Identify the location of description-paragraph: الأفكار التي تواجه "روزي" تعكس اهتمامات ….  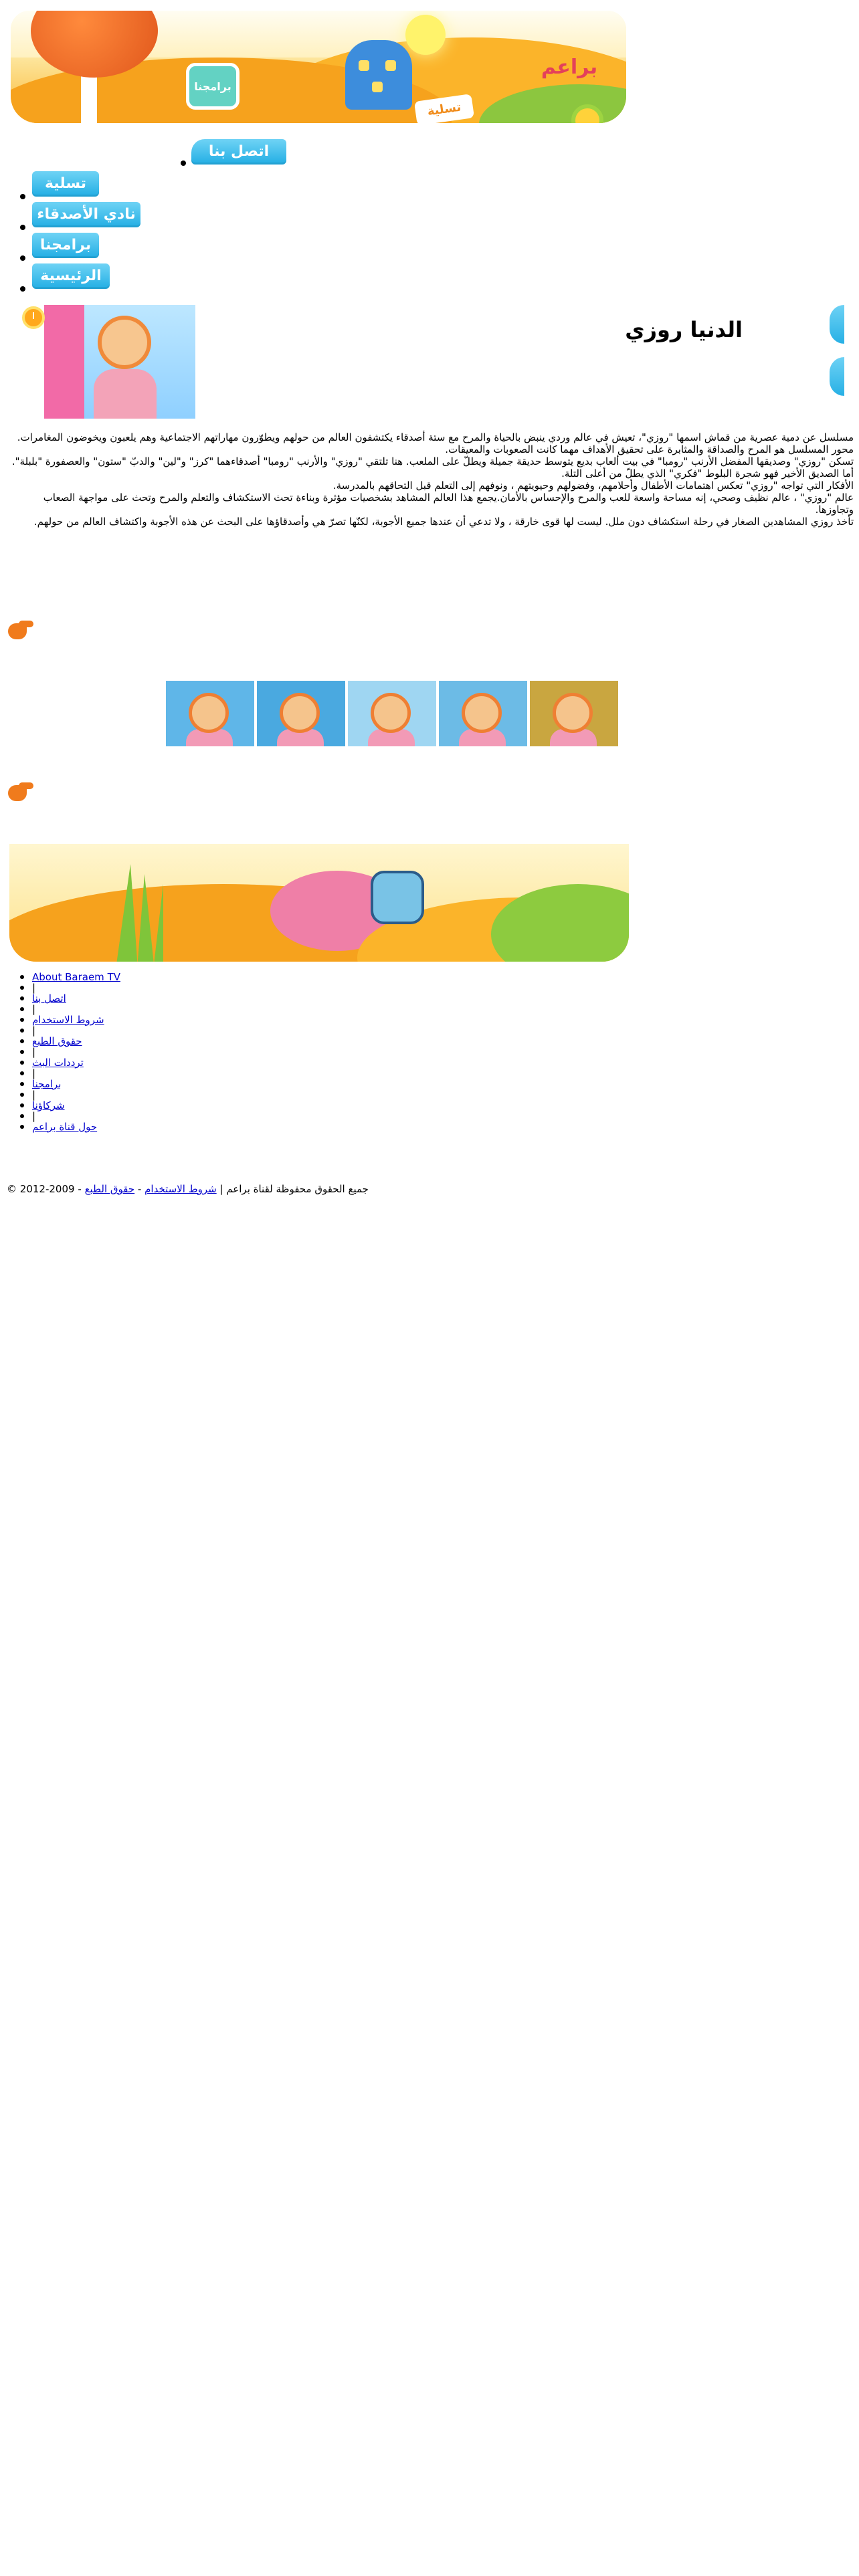
(593, 485).